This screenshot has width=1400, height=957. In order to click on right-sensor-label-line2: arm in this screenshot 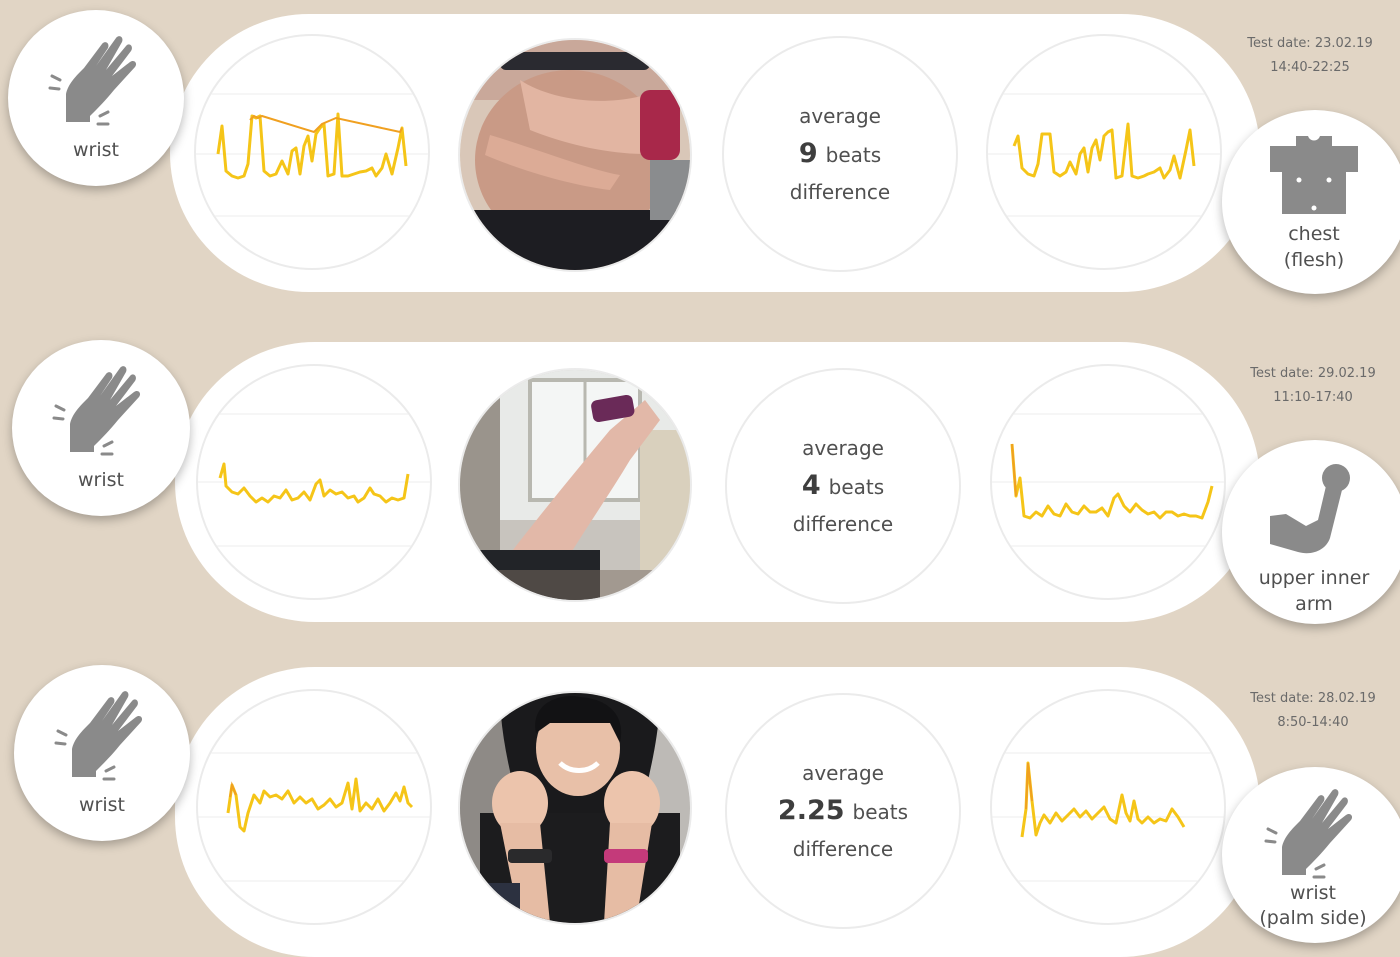, I will do `click(1314, 604)`.